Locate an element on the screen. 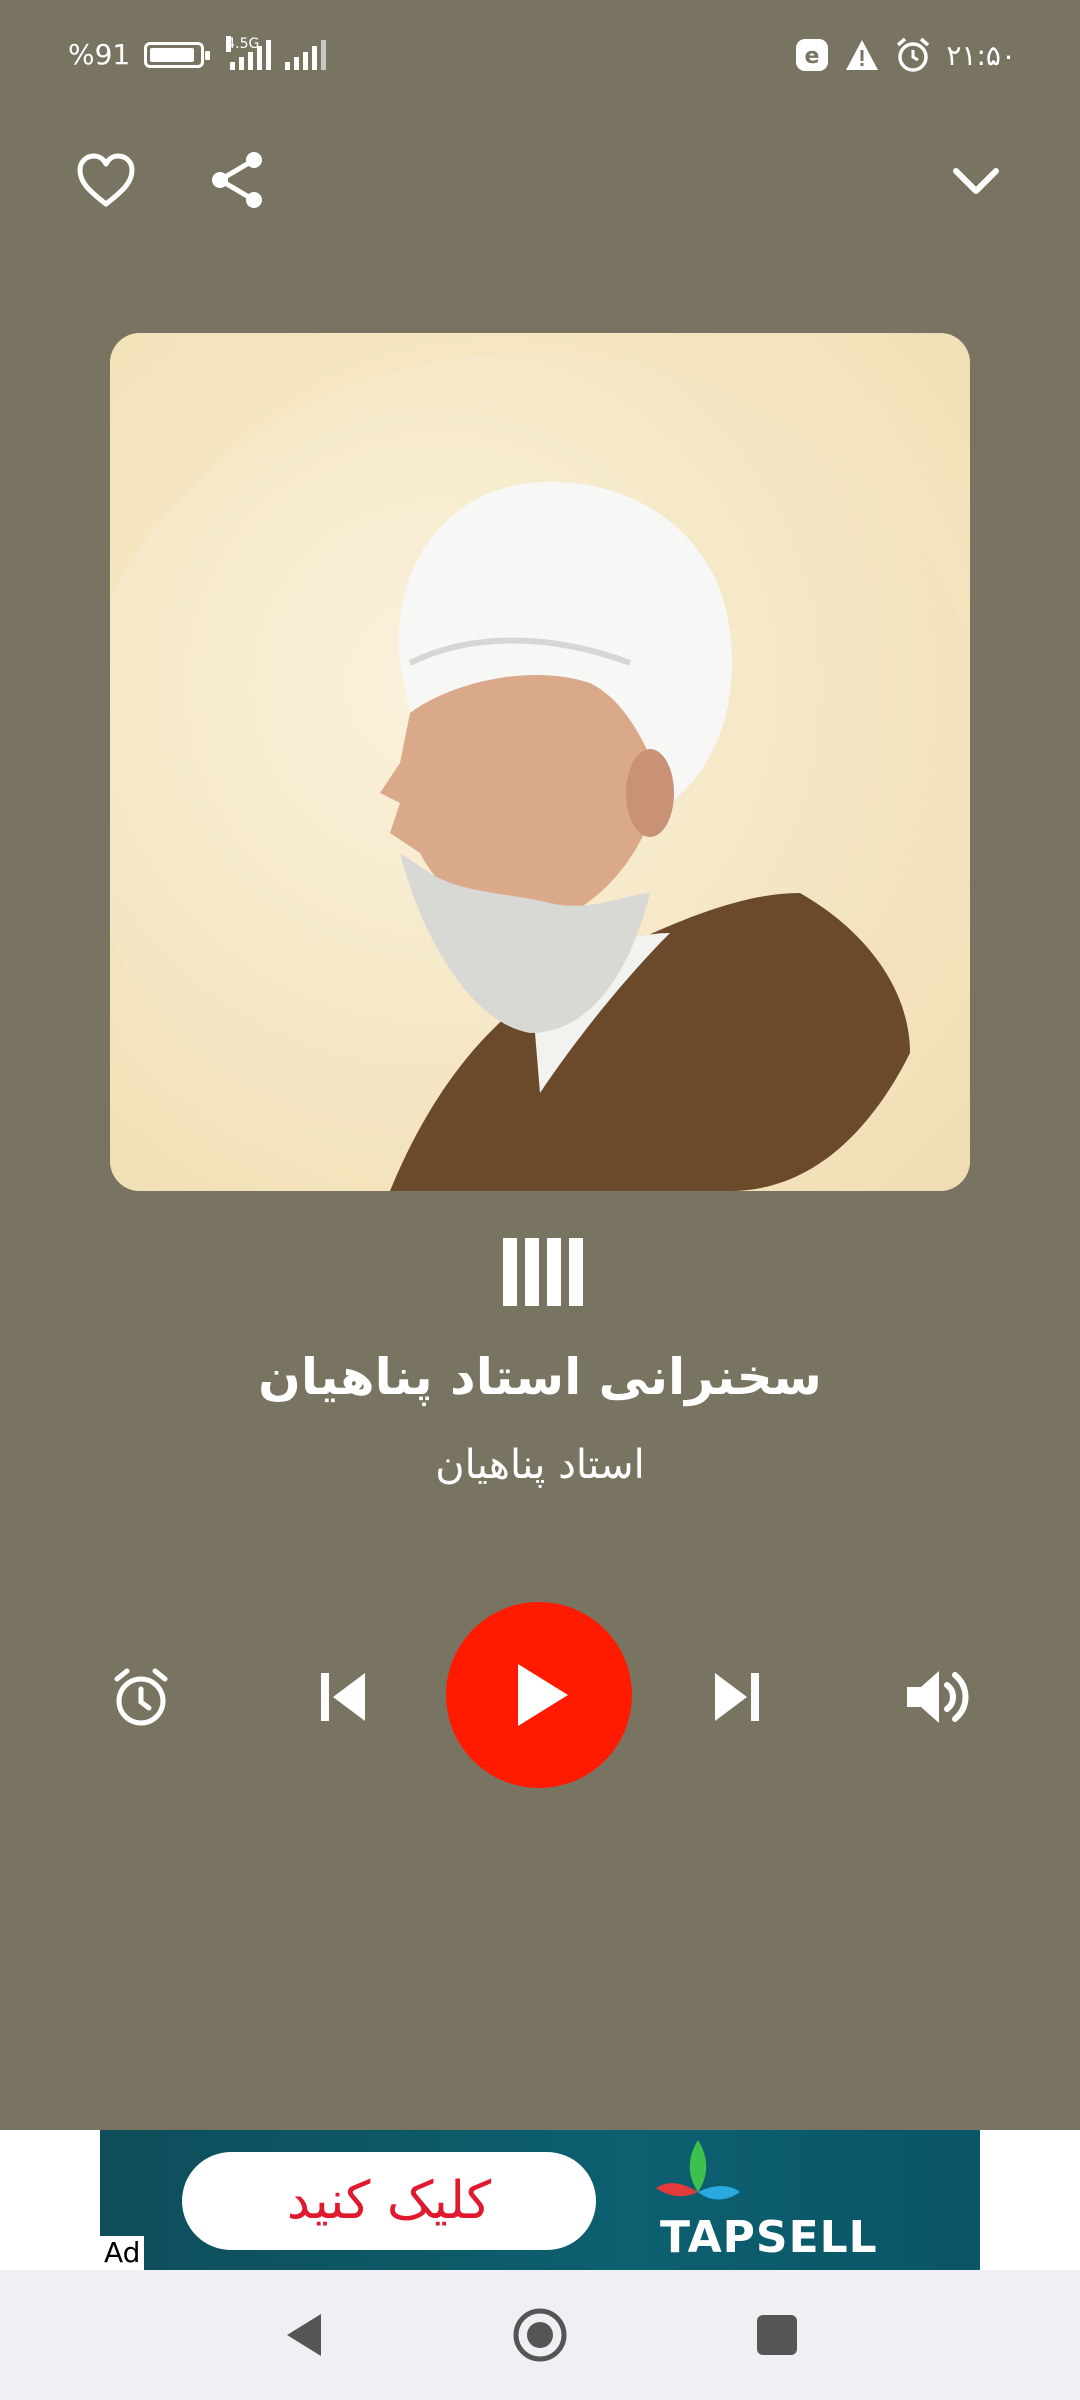 The height and width of the screenshot is (2400, 1080). status-right: e ۲۱:۵۰ is located at coordinates (905, 55).